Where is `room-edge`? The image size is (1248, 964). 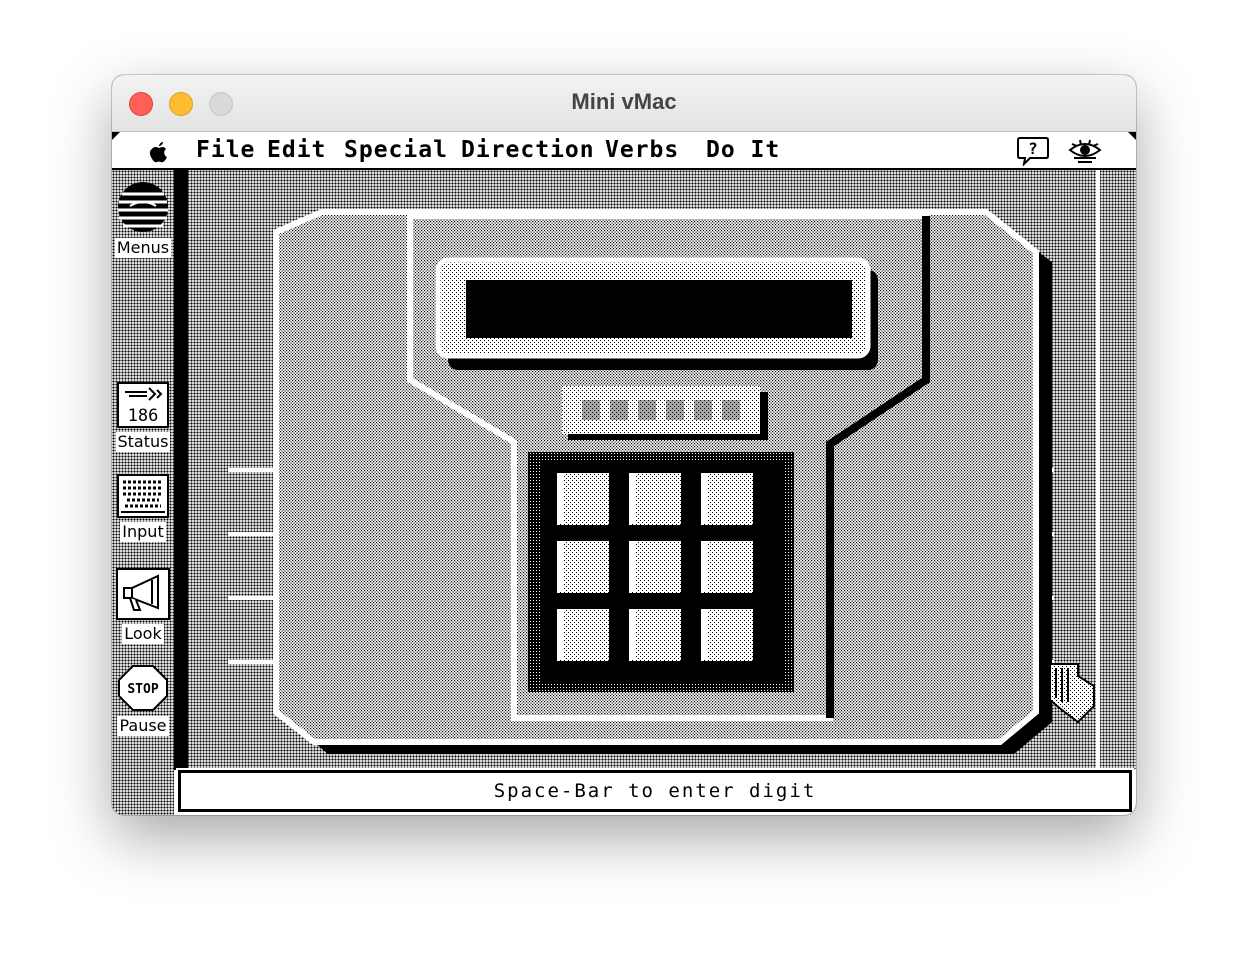 room-edge is located at coordinates (183, 470).